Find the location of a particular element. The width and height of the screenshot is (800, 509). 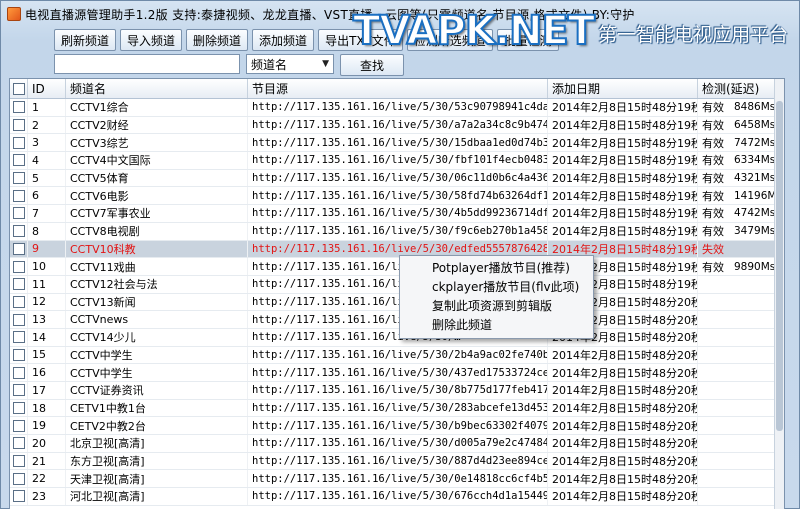

toolbar-button: 导出TXT文件 is located at coordinates (360, 40).